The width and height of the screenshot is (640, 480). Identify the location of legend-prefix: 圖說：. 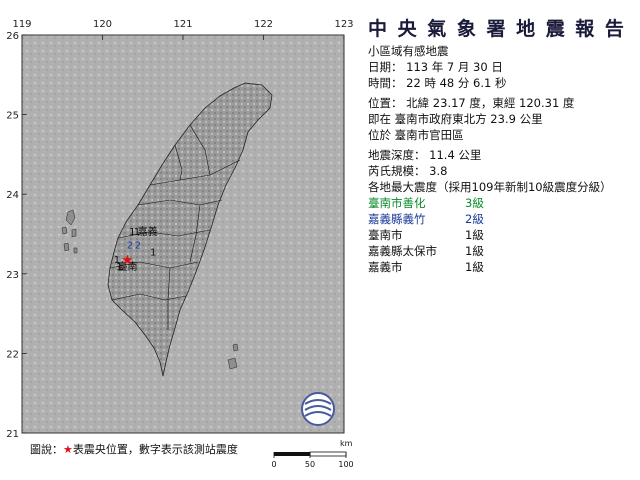
(46, 449).